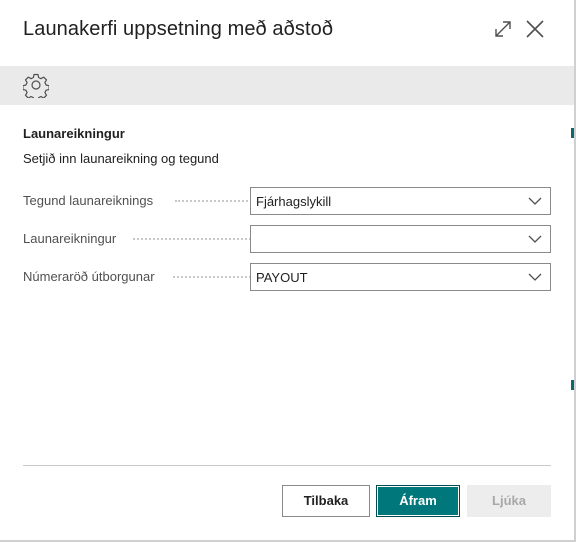  I want to click on field-row-account-type: Tegund launareiknings Fjárhagslykill, so click(287, 201).